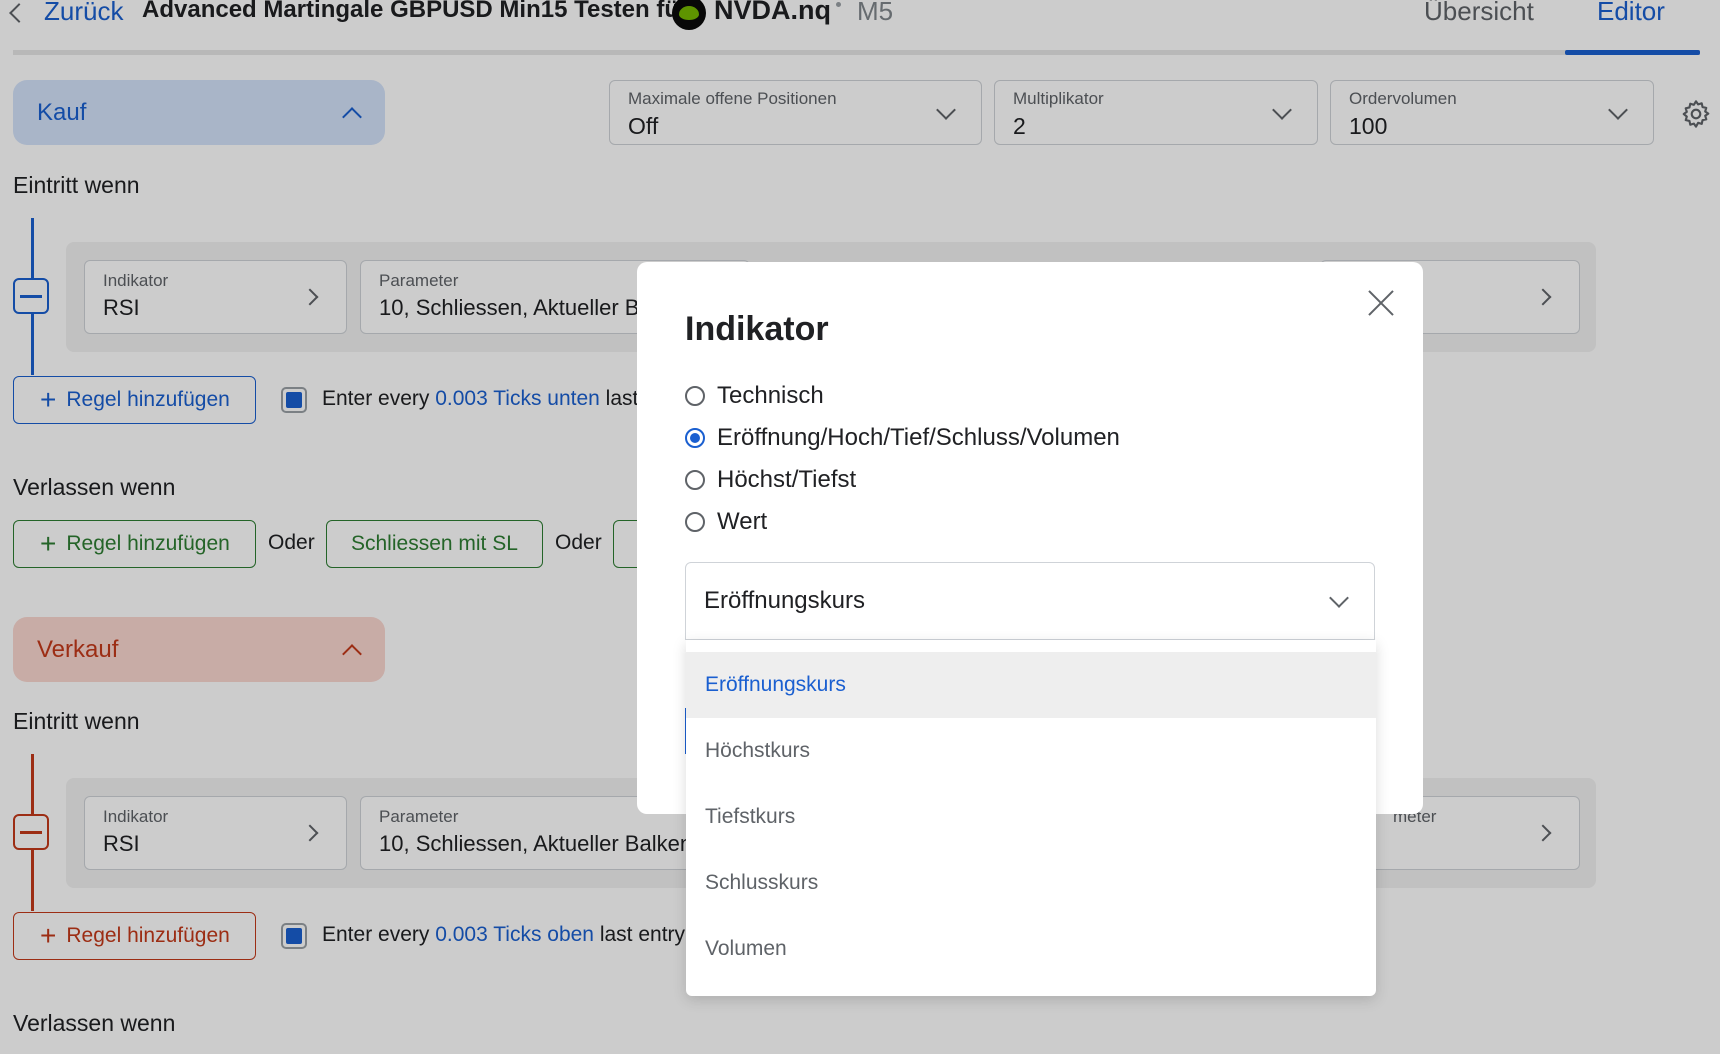  What do you see at coordinates (1339, 598) in the screenshot?
I see `chevron-down-icon` at bounding box center [1339, 598].